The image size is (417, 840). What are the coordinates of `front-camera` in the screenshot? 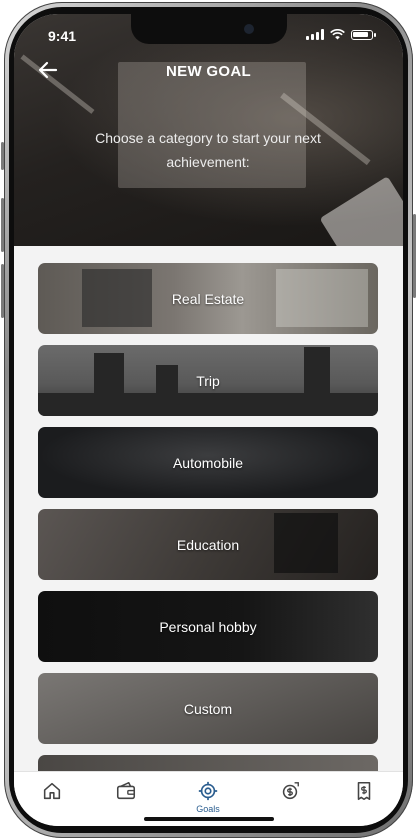 It's located at (249, 29).